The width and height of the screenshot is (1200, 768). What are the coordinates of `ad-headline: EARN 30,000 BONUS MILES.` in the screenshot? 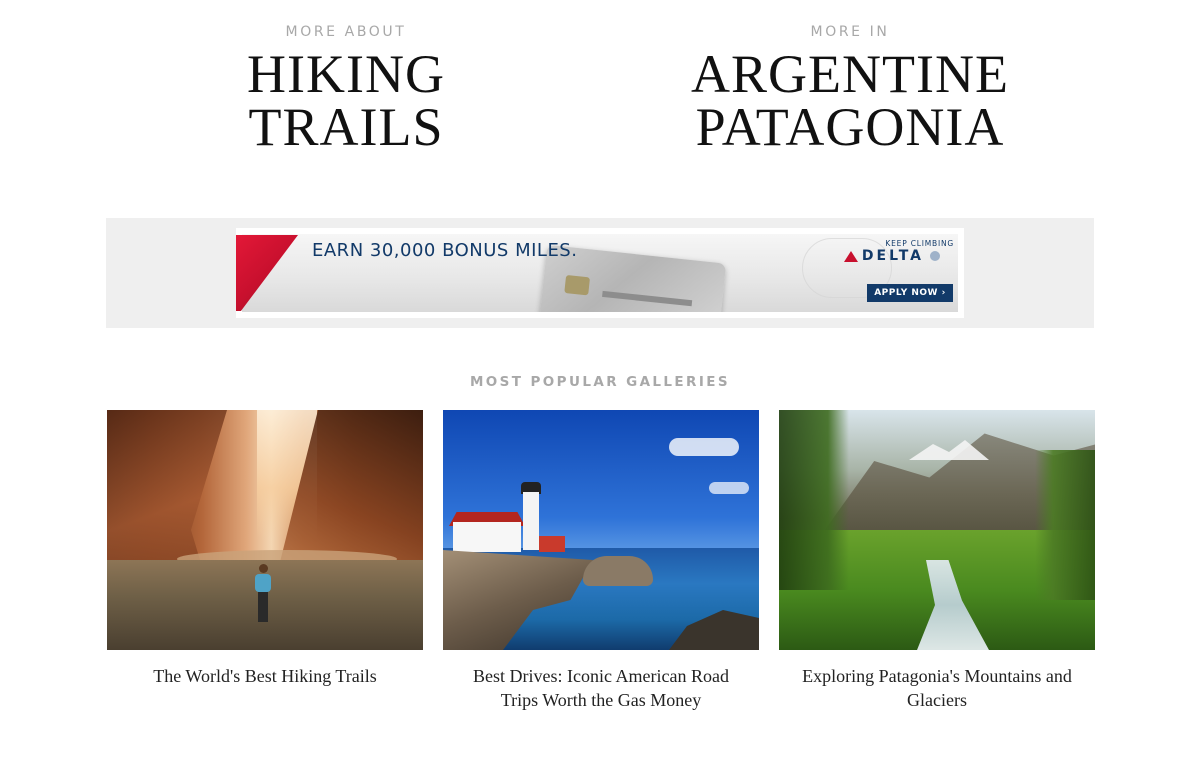 It's located at (445, 250).